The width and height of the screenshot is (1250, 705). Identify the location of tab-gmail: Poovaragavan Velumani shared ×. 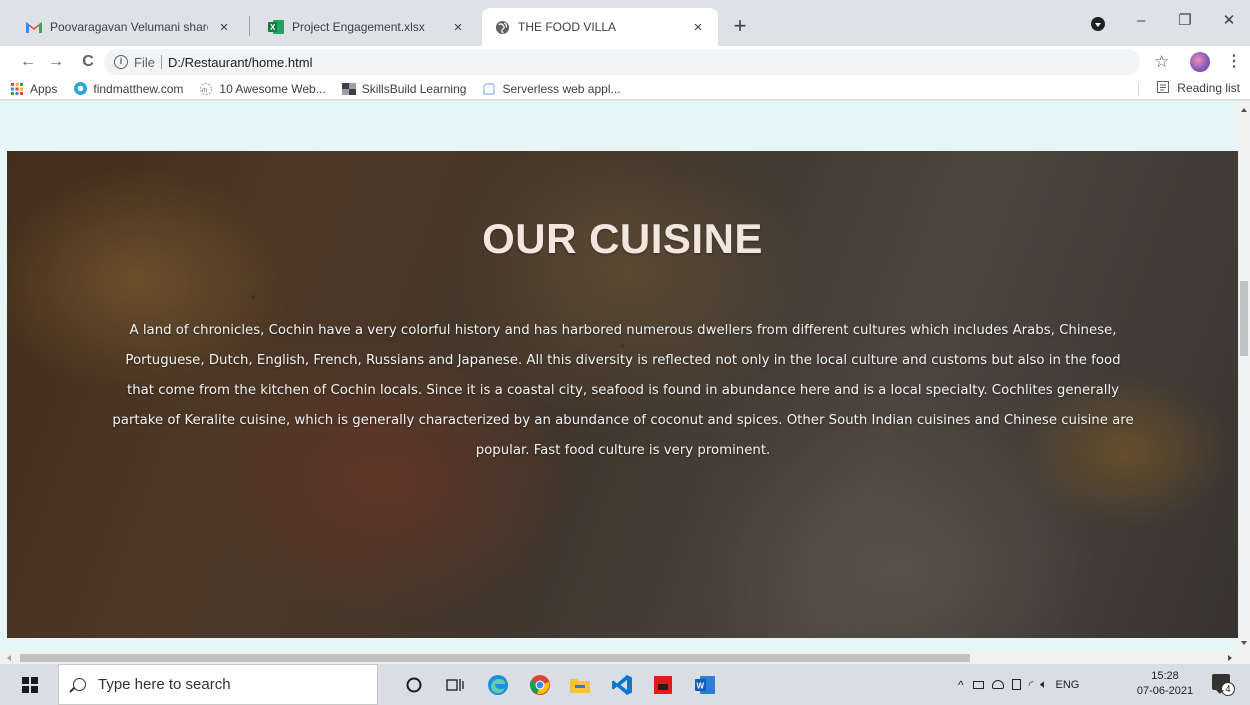
(129, 27).